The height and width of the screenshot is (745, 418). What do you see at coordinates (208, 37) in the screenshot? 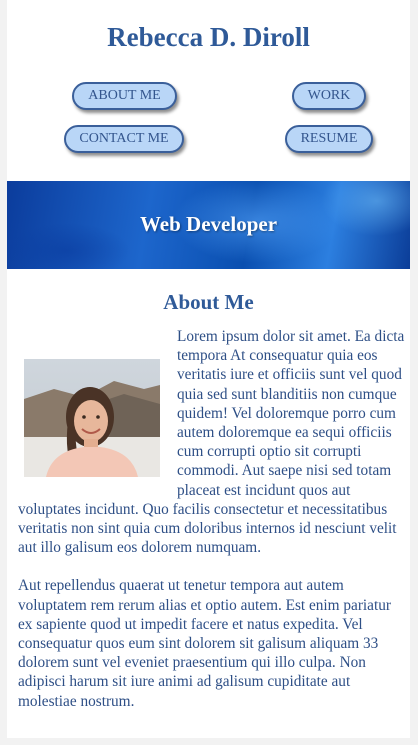
I see `site-title: Rebecca D. Diroll` at bounding box center [208, 37].